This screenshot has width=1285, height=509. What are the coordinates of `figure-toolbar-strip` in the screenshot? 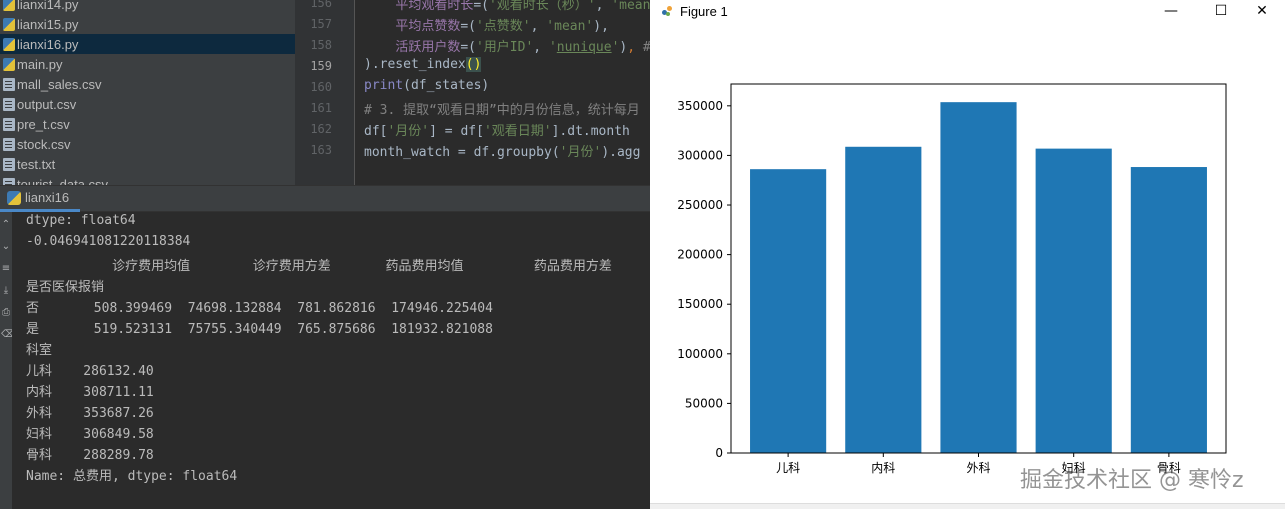 It's located at (967, 506).